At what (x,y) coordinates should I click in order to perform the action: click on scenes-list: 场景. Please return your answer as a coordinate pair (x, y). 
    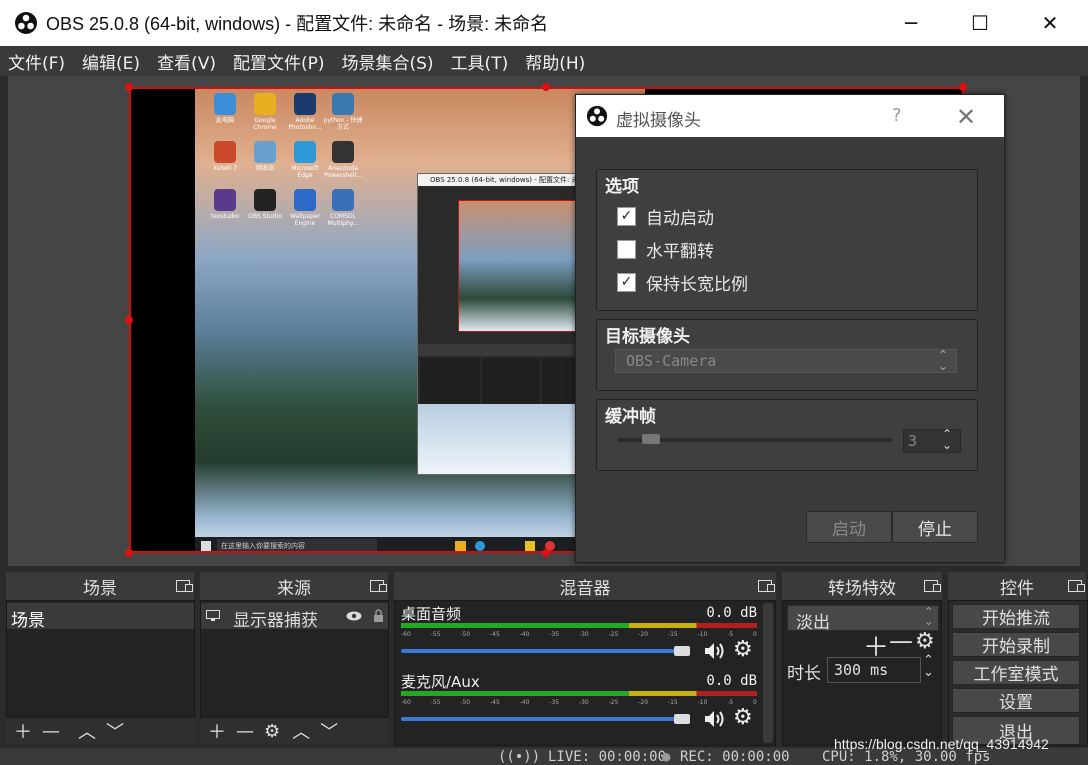
    Looking at the image, I should click on (100, 659).